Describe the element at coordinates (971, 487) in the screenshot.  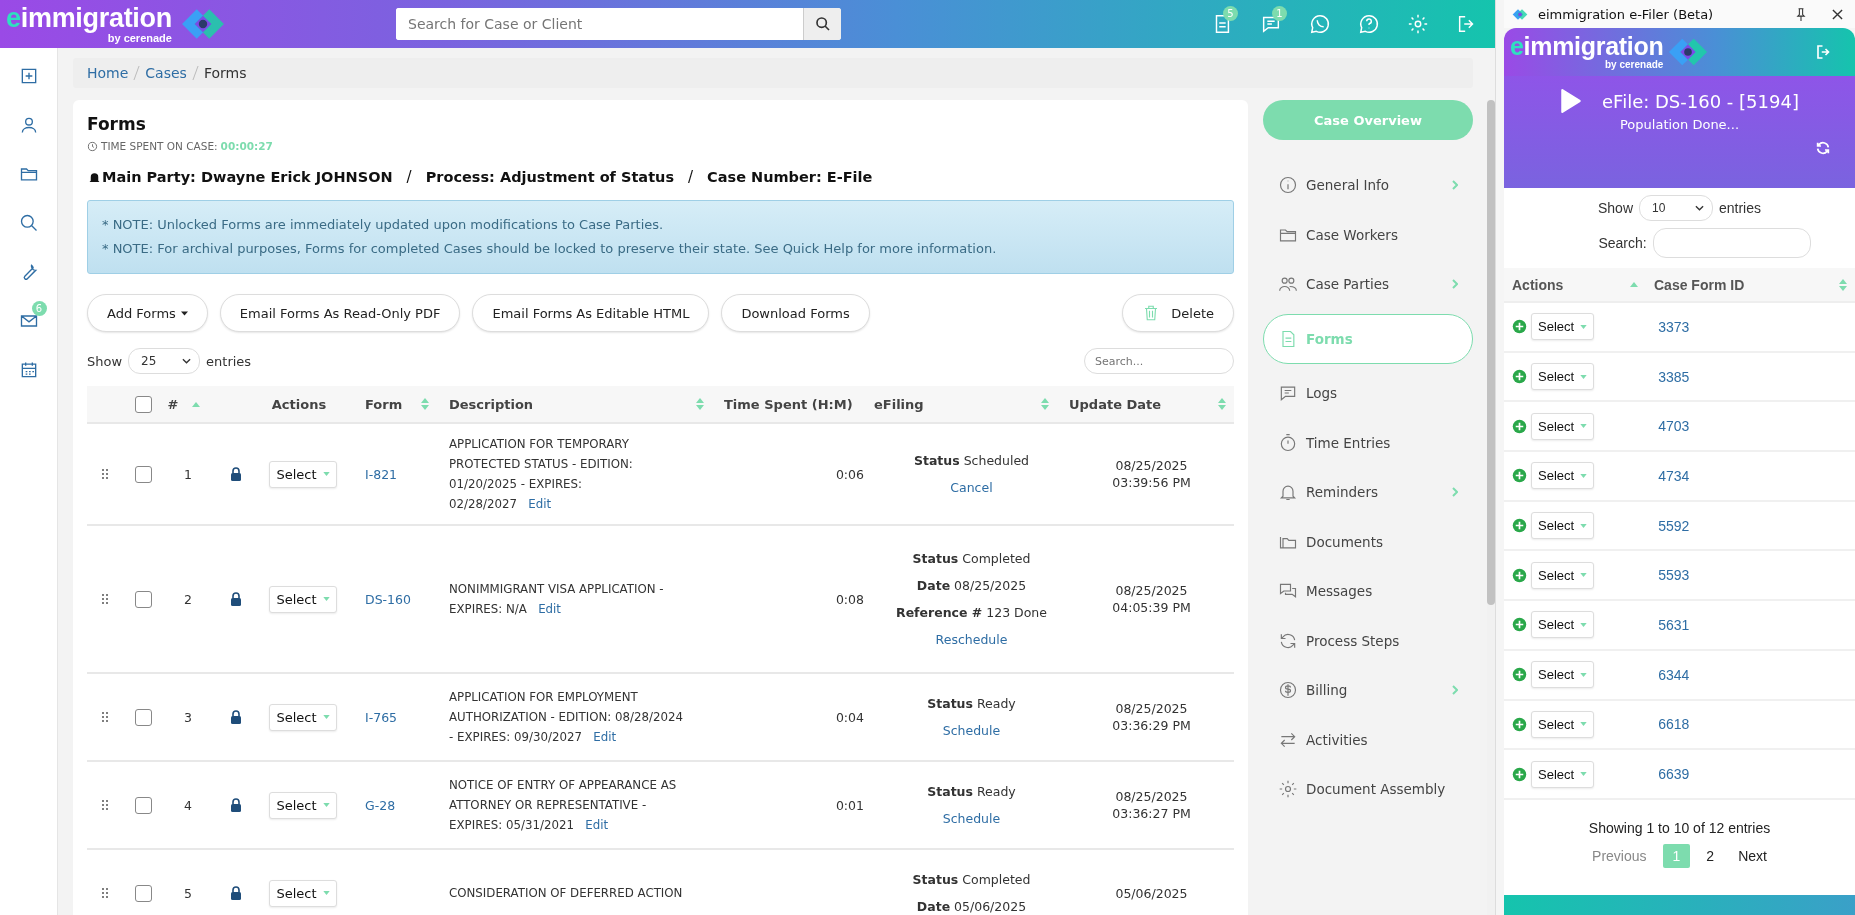
I see `efiling-link: Cancel` at that location.